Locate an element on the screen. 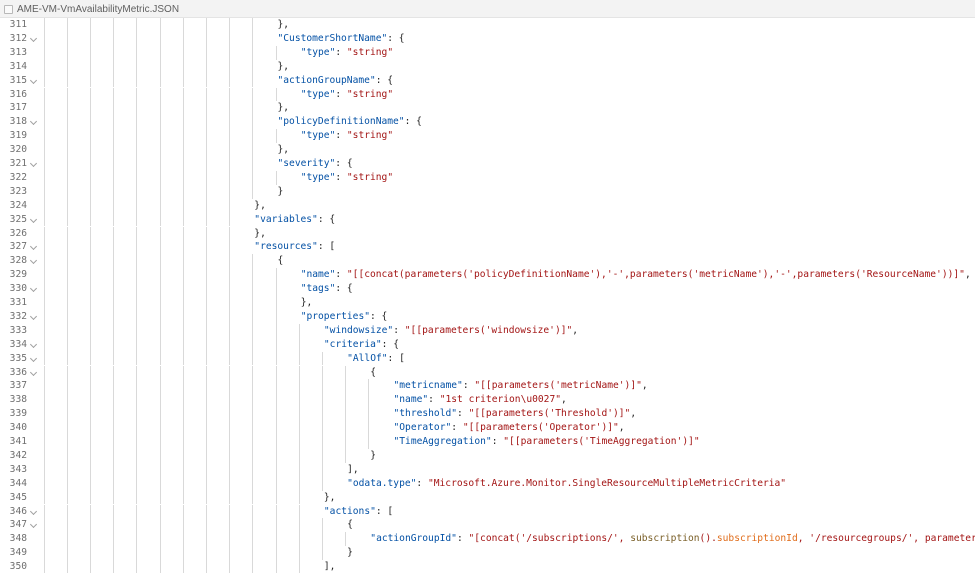 Image resolution: width=975 pixels, height=573 pixels. code-token: "1st criterion\u0027" is located at coordinates (500, 400).